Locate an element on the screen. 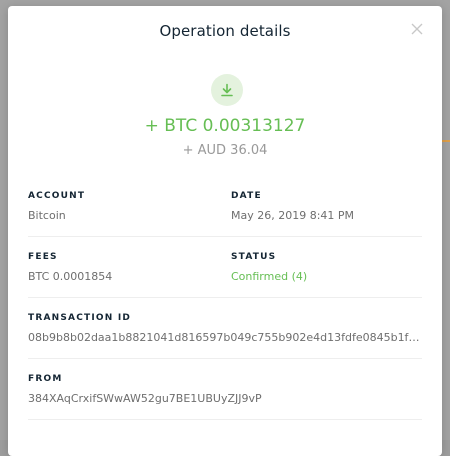 Image resolution: width=450 pixels, height=456 pixels. transaction-id-label: TRANSACTION ID is located at coordinates (80, 318).